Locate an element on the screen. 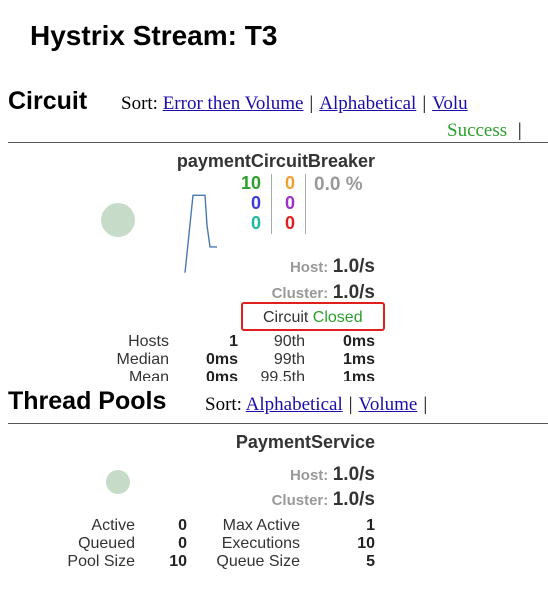 The image size is (548, 616). p99-label: 99th is located at coordinates (289, 359).